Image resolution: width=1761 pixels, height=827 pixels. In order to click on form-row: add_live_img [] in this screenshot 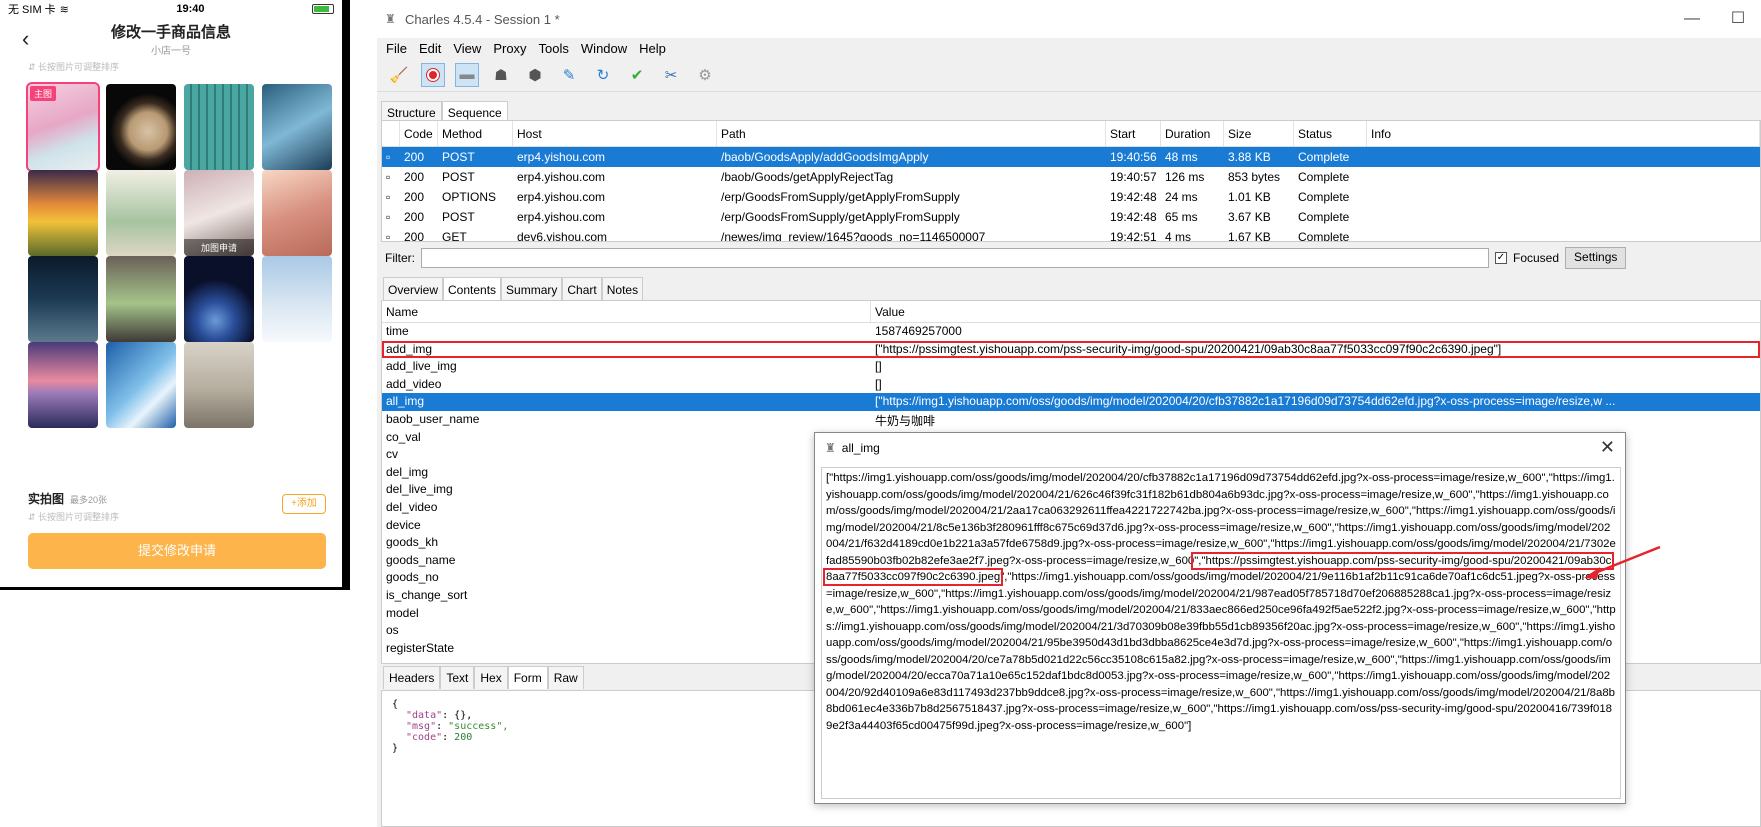, I will do `click(1071, 367)`.